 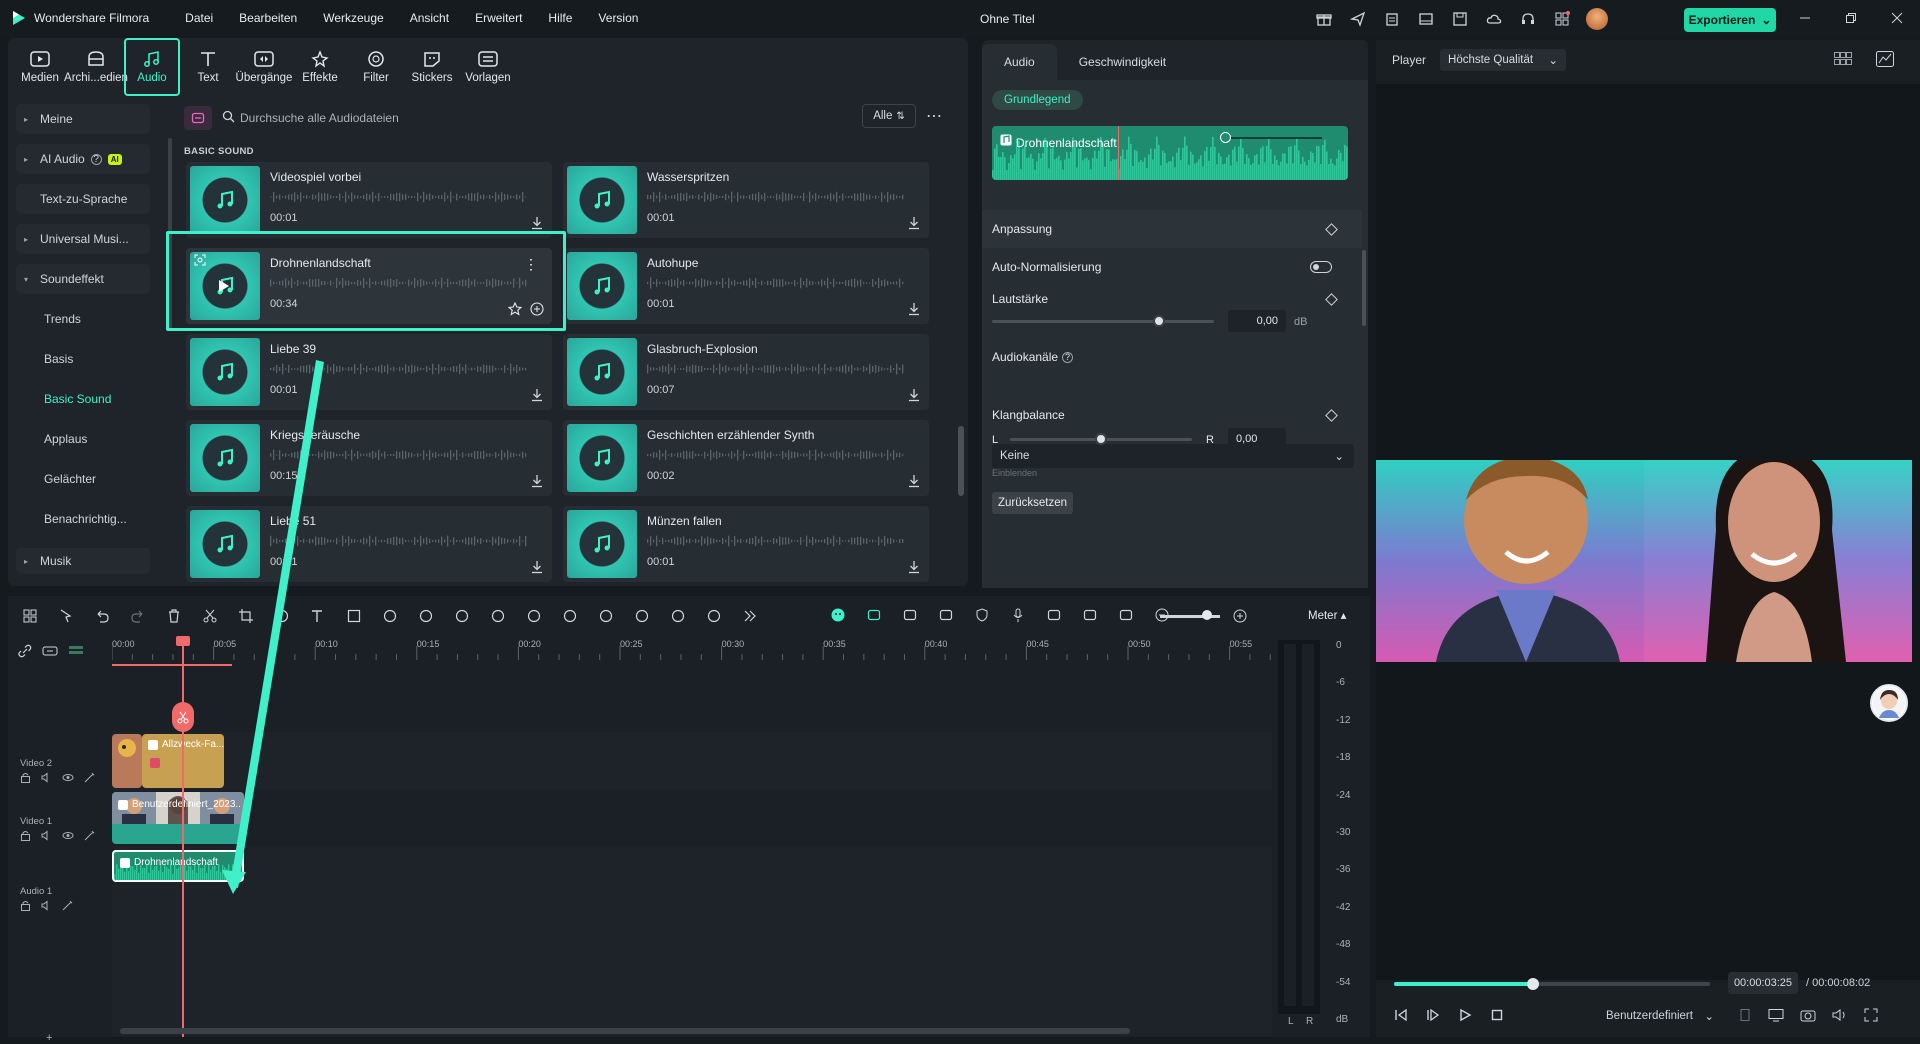 What do you see at coordinates (83, 561) in the screenshot?
I see `sidebar-item-musik: ▸ Musik` at bounding box center [83, 561].